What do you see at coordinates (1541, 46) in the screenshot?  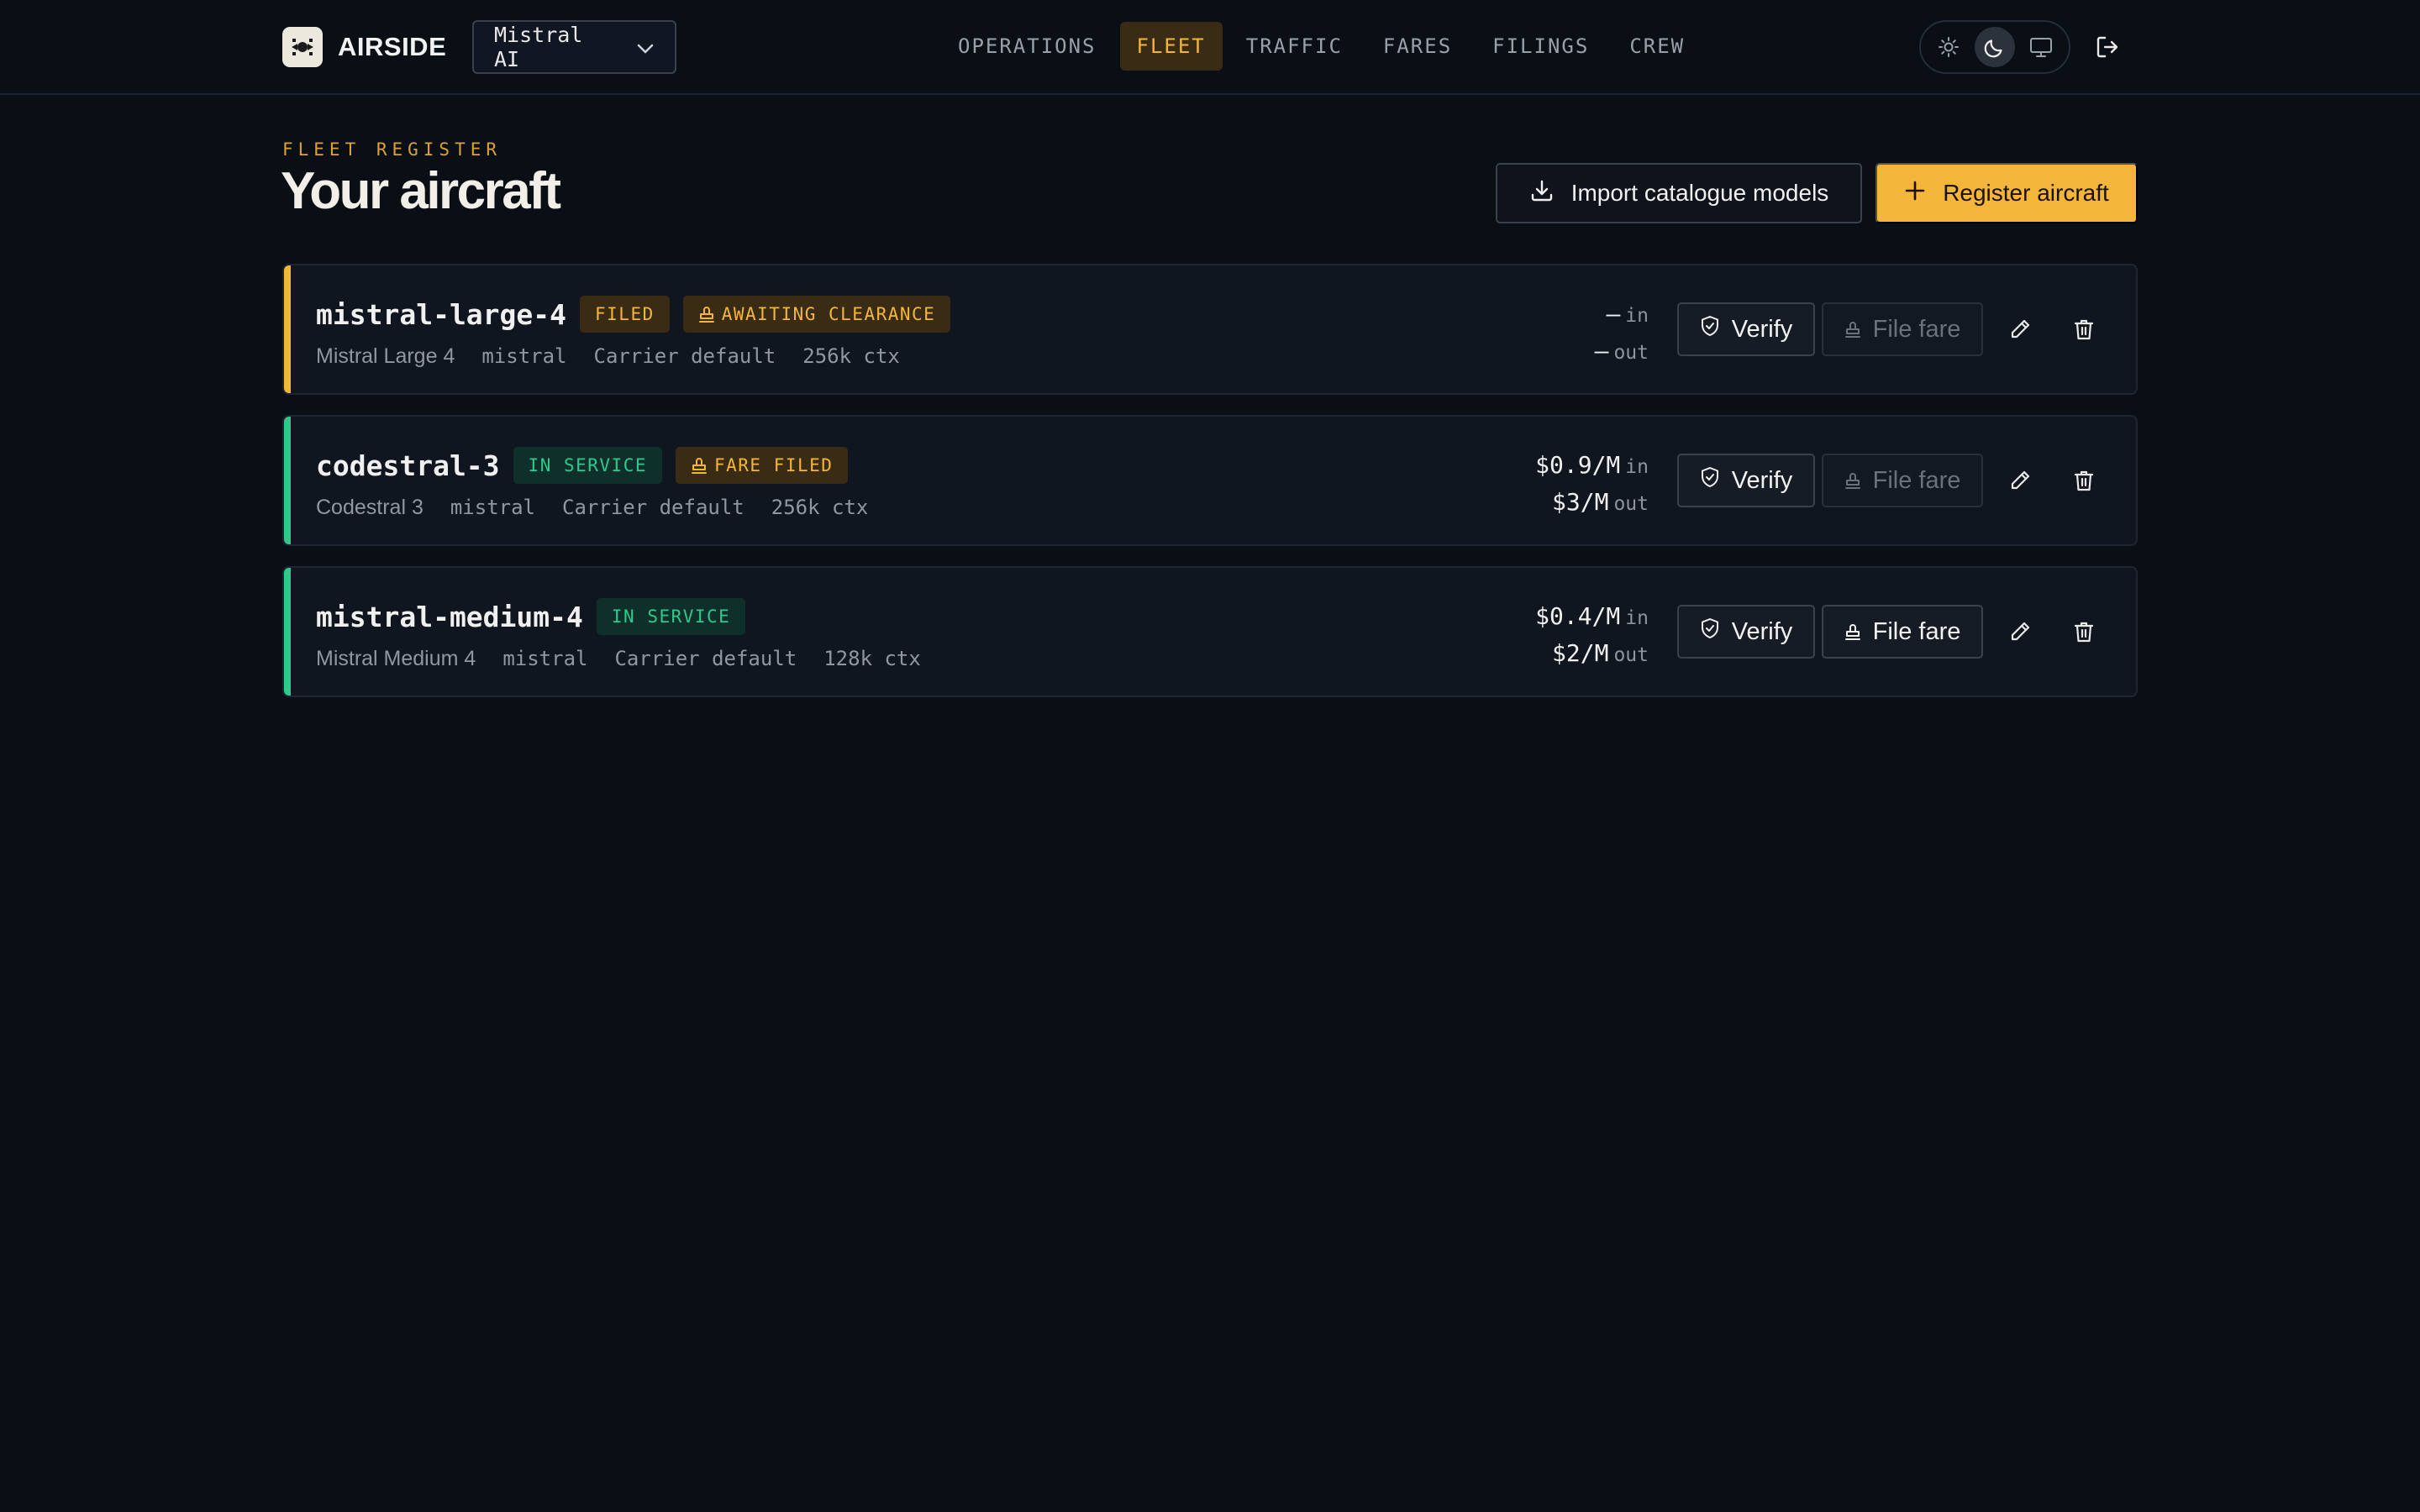 I see `nav-item-filings: FILINGS` at bounding box center [1541, 46].